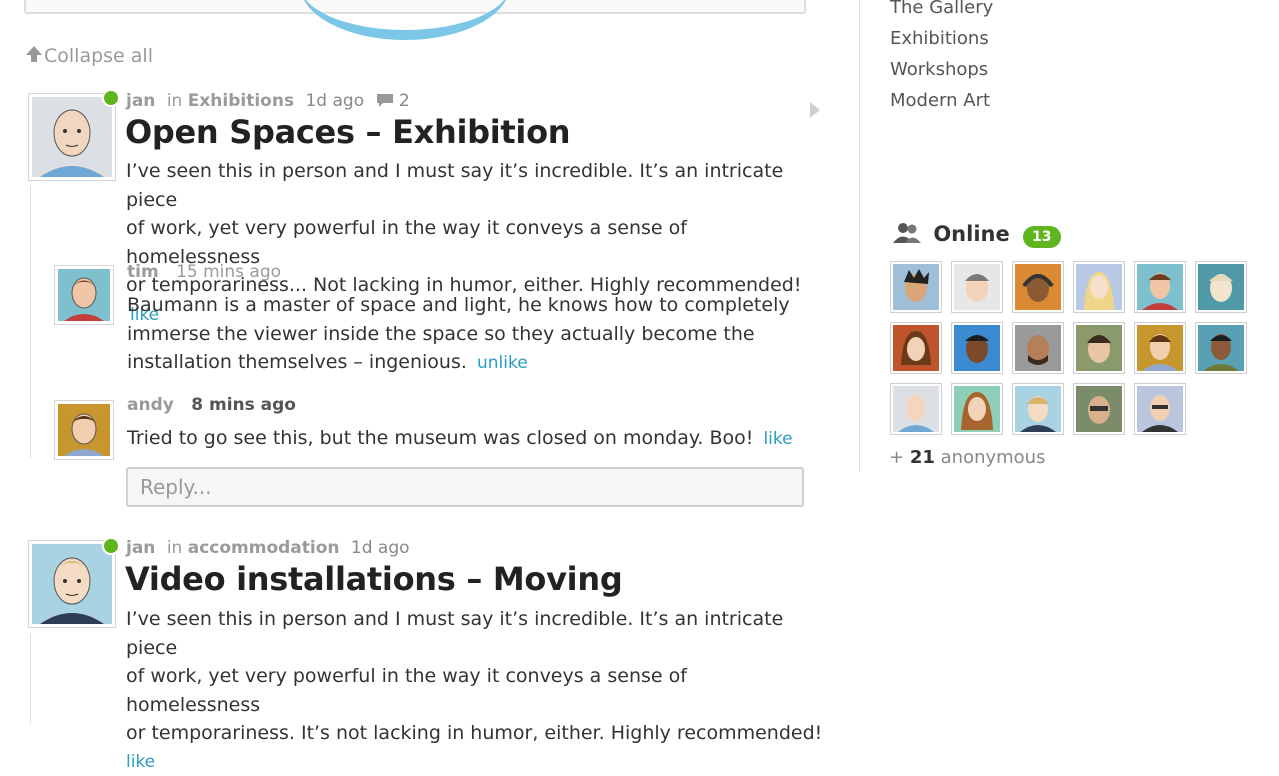  I want to click on collapse-all-button: Collapse all, so click(88, 56).